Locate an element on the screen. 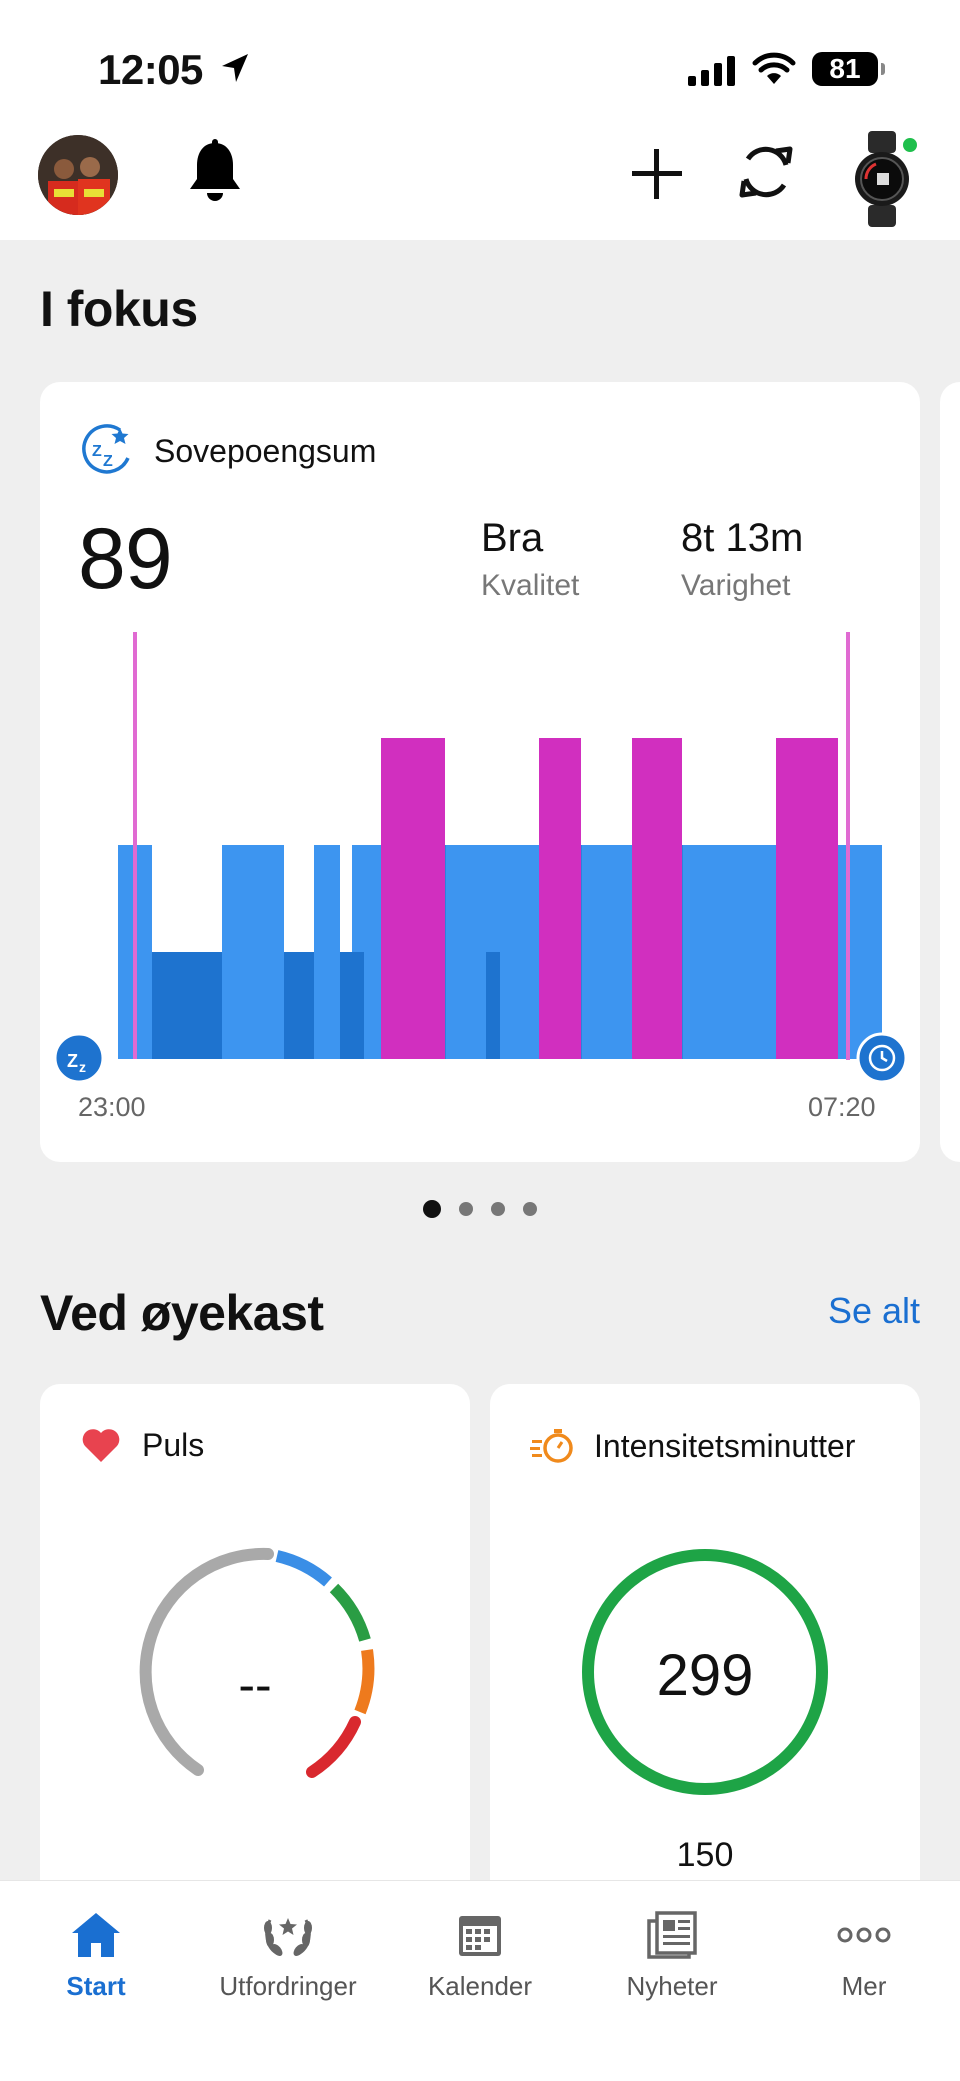 The image size is (960, 2081). stopwatch-icon is located at coordinates (551, 1446).